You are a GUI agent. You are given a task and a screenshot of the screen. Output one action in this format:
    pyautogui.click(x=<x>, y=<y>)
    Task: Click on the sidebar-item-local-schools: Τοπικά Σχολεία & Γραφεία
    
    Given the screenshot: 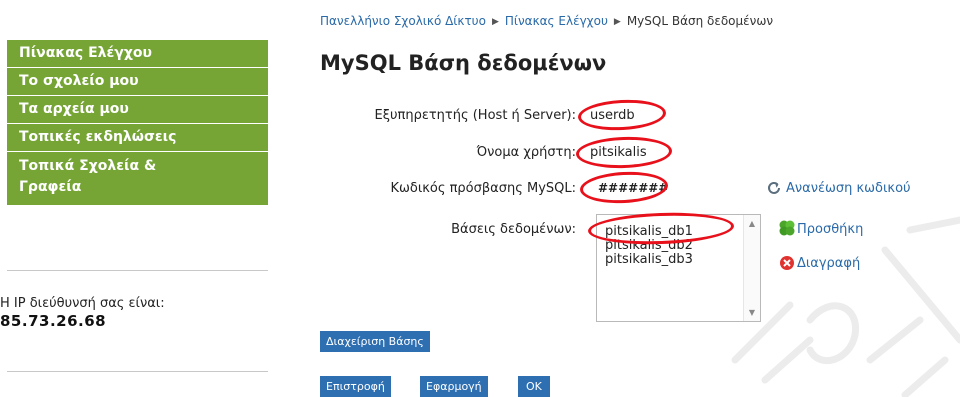 What is the action you would take?
    pyautogui.click(x=137, y=179)
    